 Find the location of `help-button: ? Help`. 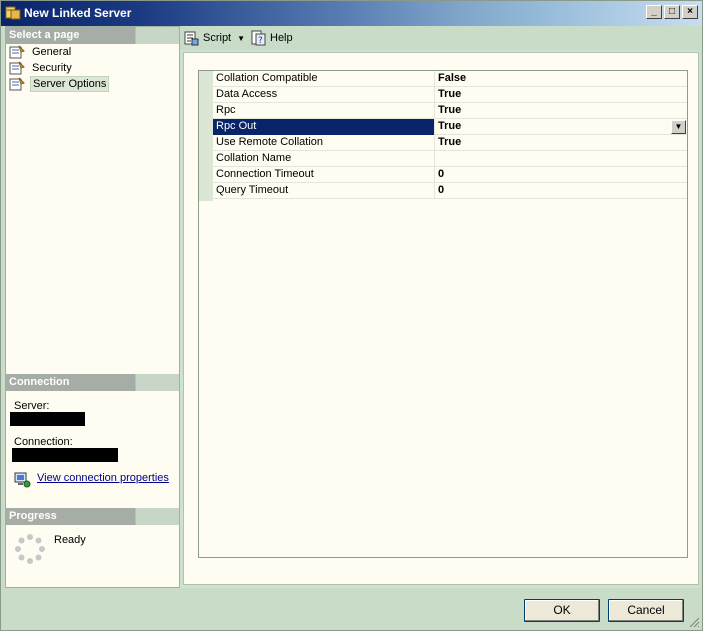

help-button: ? Help is located at coordinates (271, 38).